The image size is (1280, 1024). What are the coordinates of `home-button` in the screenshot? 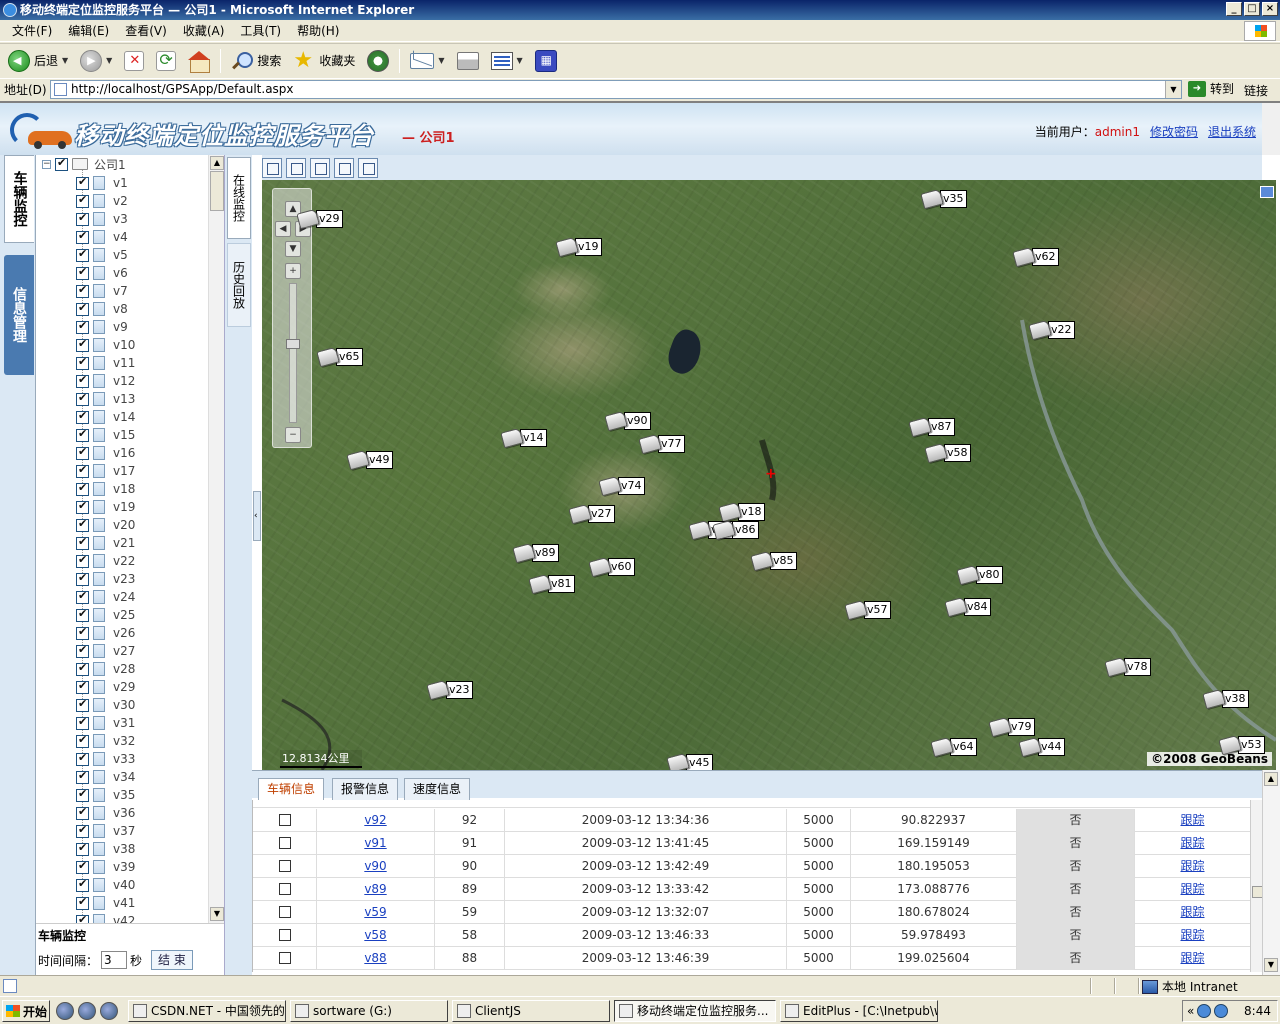 It's located at (199, 61).